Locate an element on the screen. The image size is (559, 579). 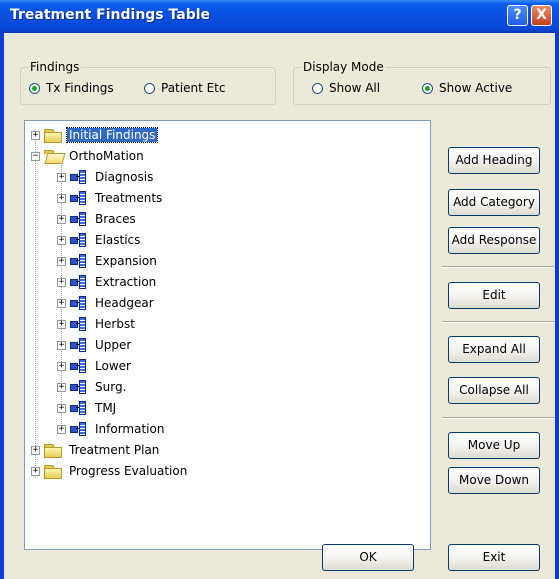
tree-item-progress-evaluation: + Progress Evaluation is located at coordinates (110, 471).